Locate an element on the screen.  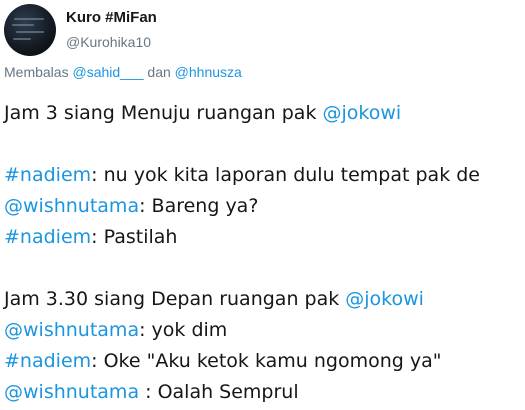
author-handle: @Kurohika10 is located at coordinates (111, 42).